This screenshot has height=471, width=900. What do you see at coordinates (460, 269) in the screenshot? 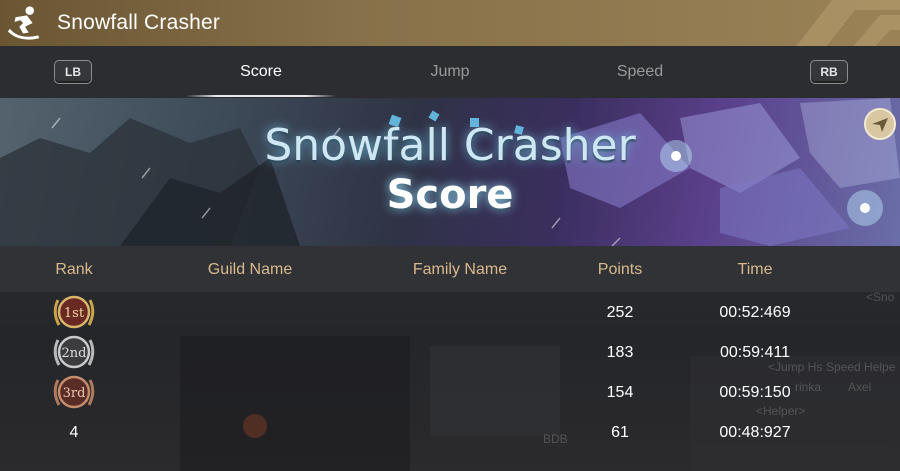
I see `column-header-family: Family Name` at bounding box center [460, 269].